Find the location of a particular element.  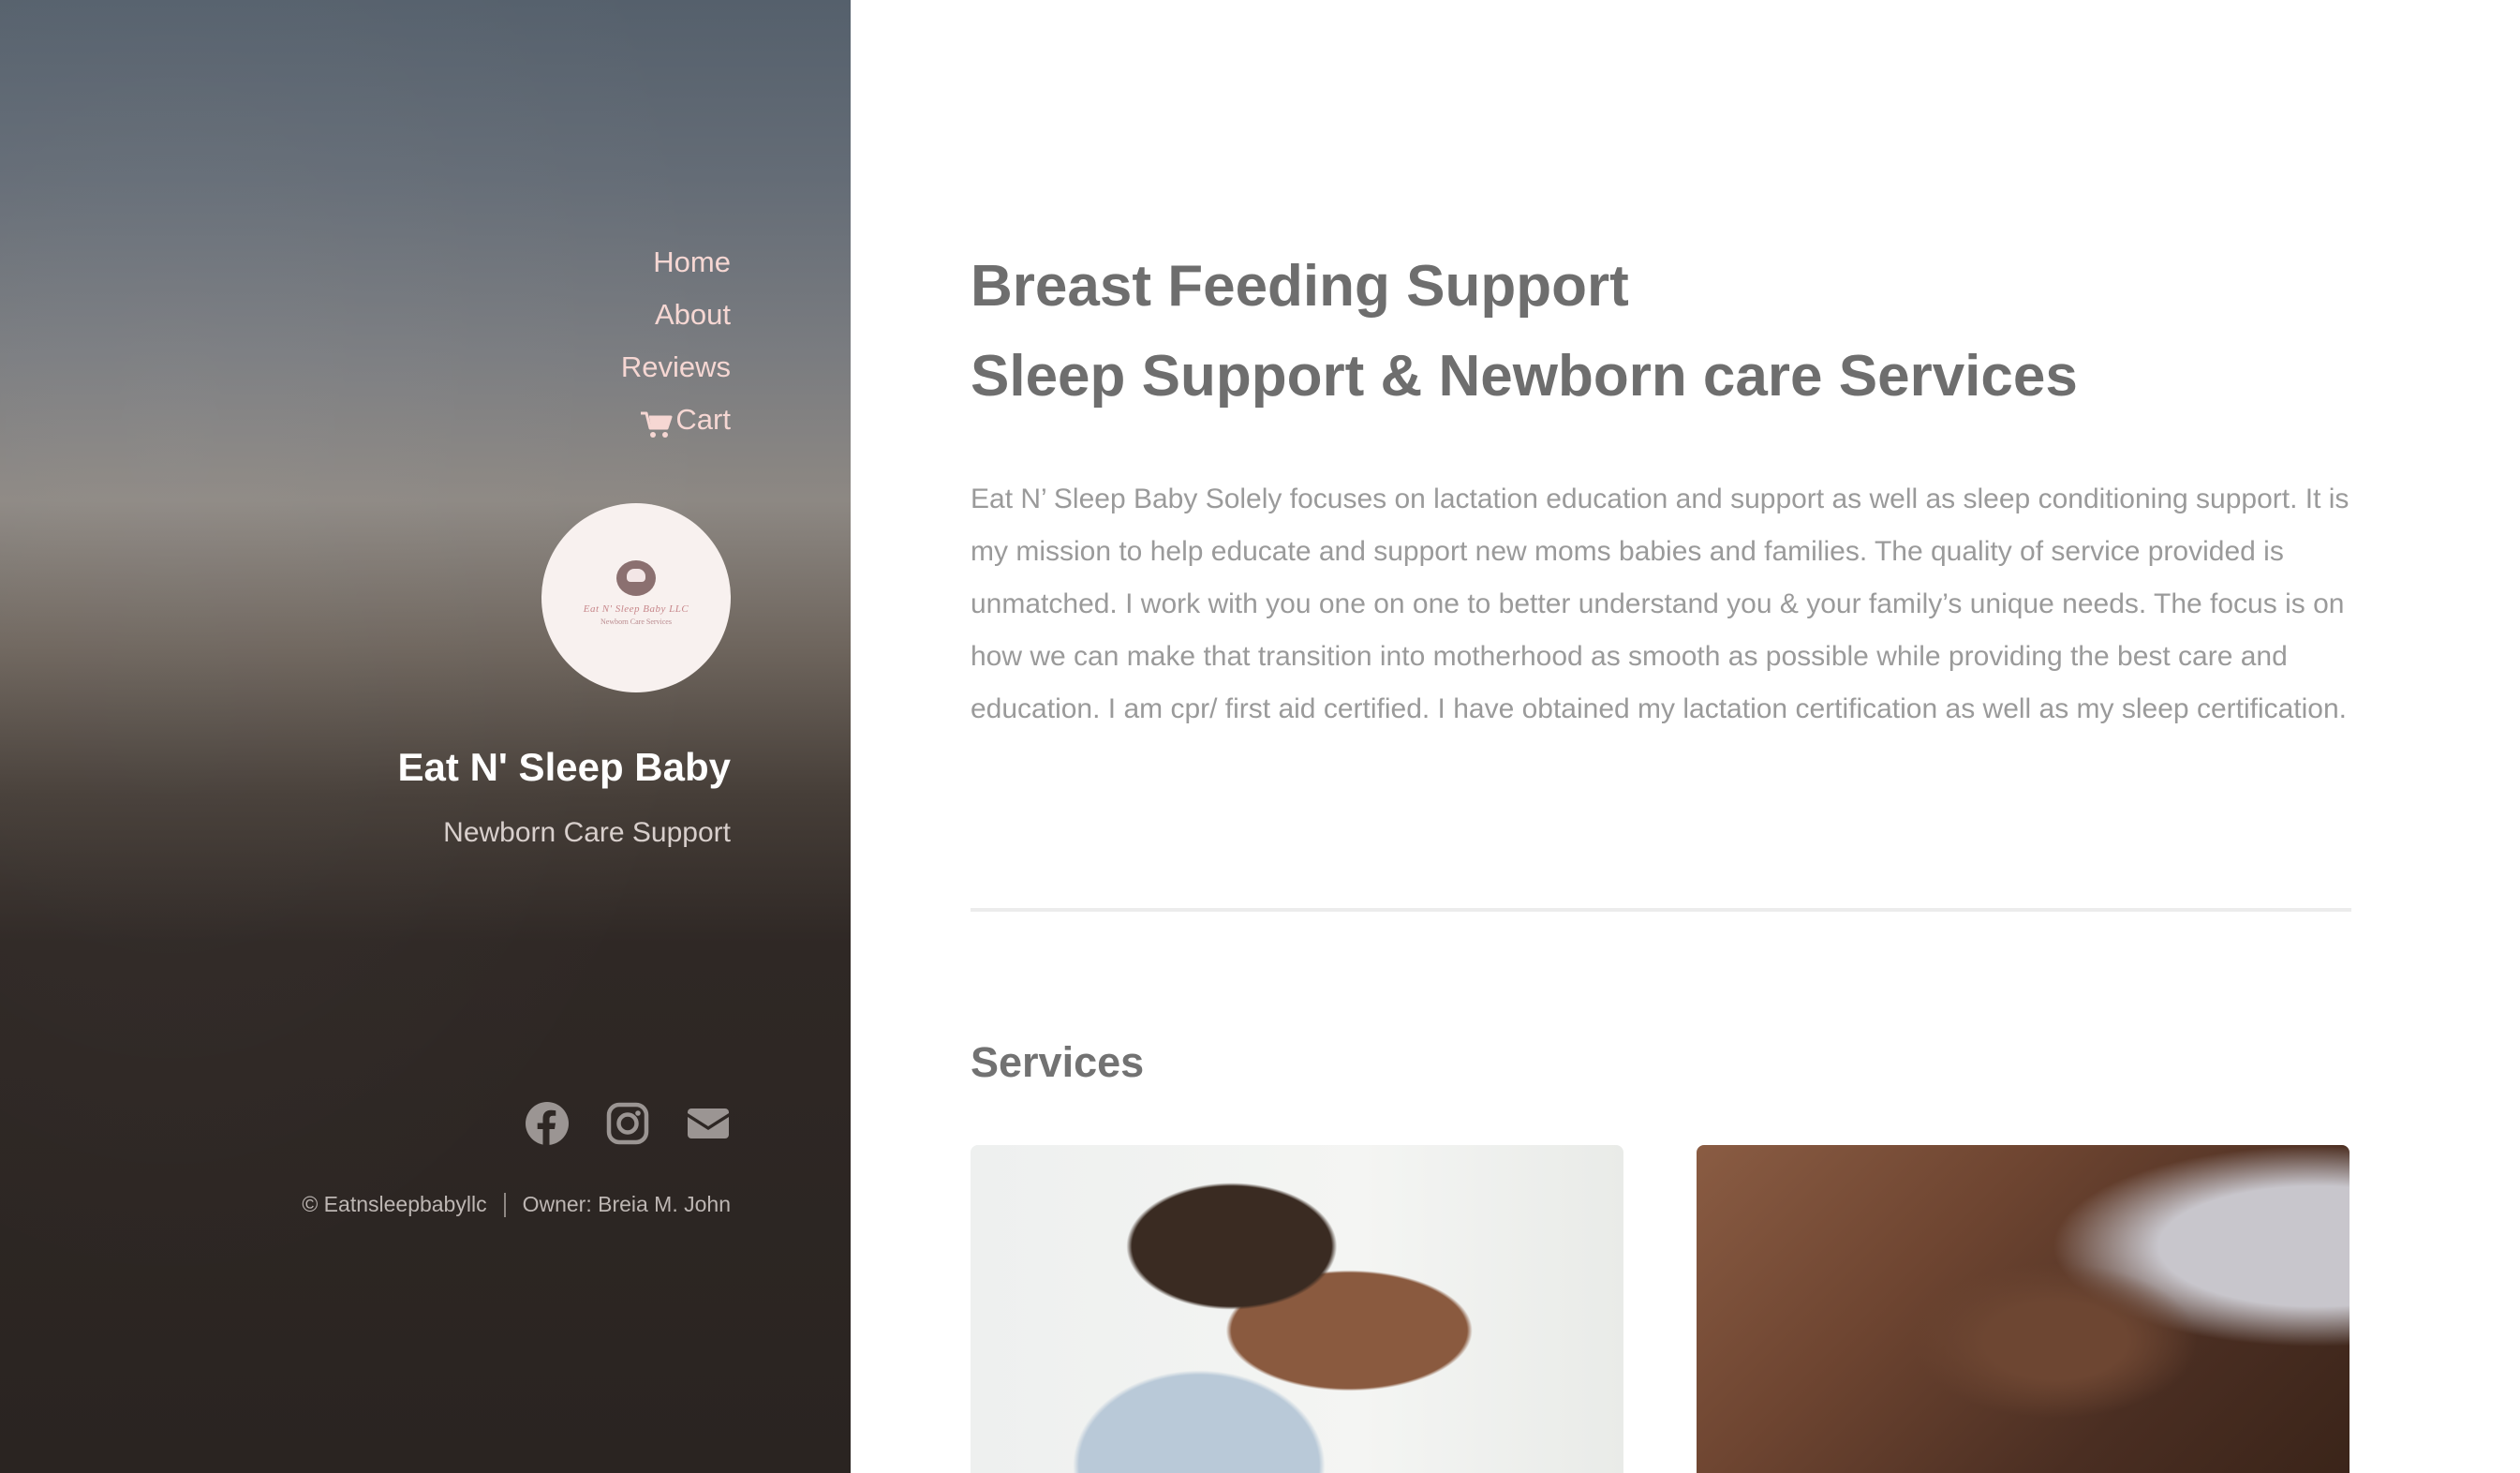

headline-line-2: Sleep Support & Newborn care Services is located at coordinates (1524, 377).